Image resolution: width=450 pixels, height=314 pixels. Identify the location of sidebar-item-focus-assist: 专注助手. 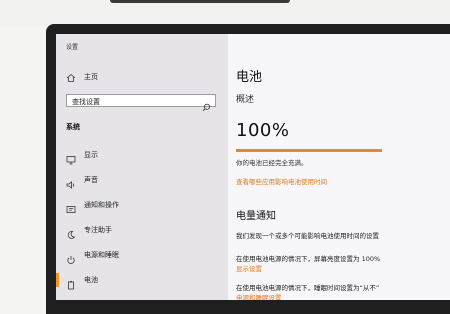
(89, 231).